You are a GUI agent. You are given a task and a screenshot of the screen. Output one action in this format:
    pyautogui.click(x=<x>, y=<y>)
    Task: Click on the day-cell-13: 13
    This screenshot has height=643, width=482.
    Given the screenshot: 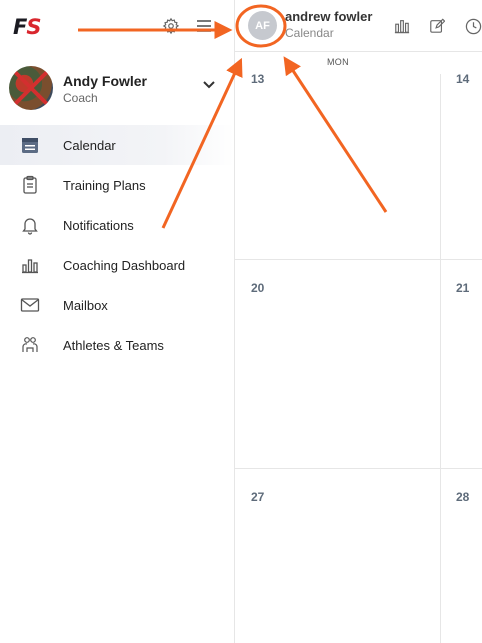 What is the action you would take?
    pyautogui.click(x=257, y=79)
    